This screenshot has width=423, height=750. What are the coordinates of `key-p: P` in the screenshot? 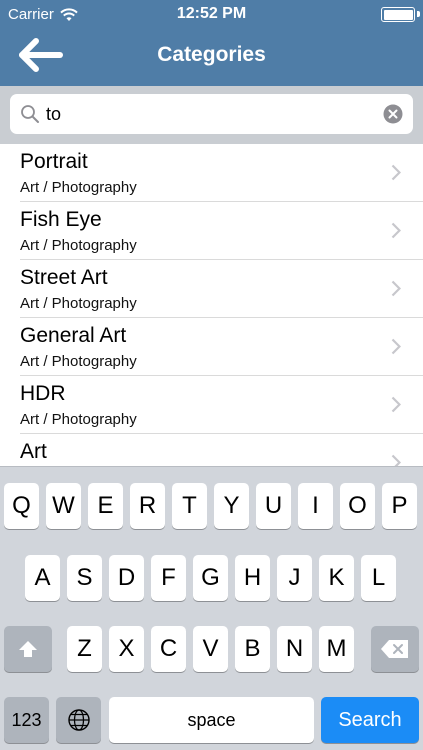 It's located at (399, 506).